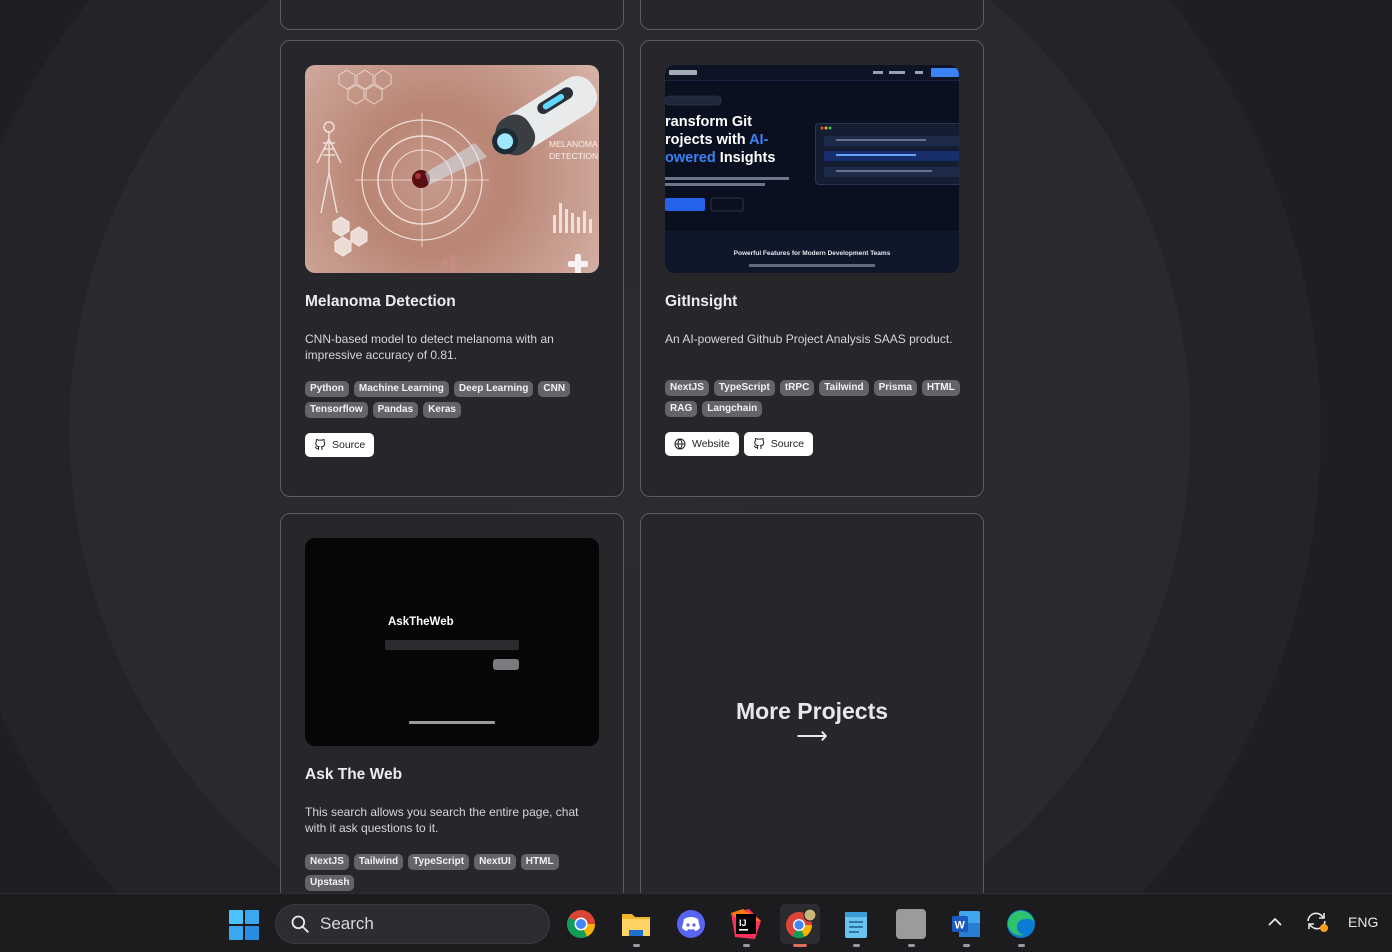 The width and height of the screenshot is (1392, 952). Describe the element at coordinates (380, 301) in the screenshot. I see `project-title: Melanoma Detection` at that location.